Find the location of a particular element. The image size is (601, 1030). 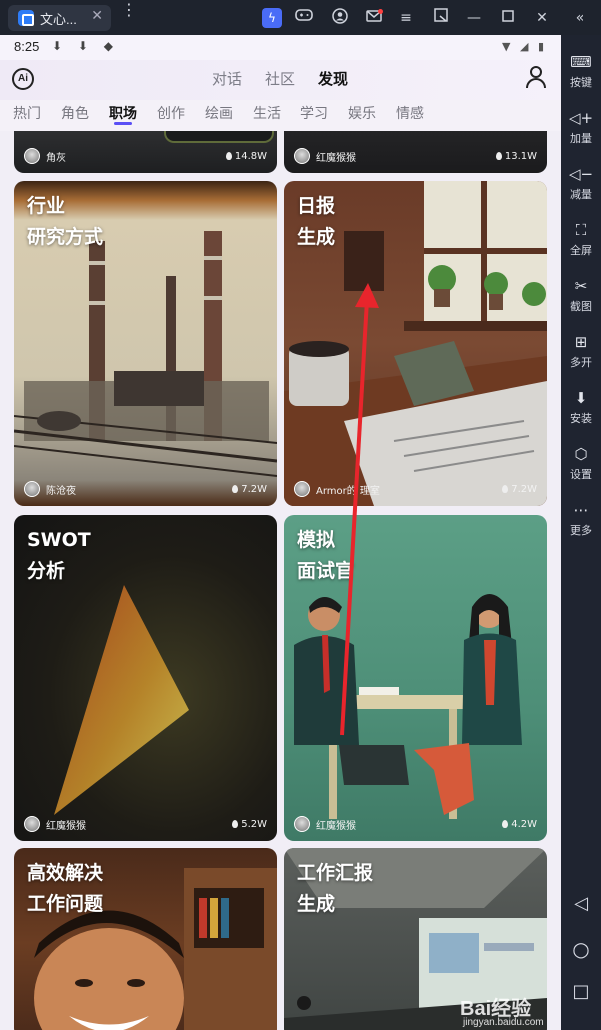

card-footer: 红魔猴猴 5.2W is located at coordinates (145, 824).